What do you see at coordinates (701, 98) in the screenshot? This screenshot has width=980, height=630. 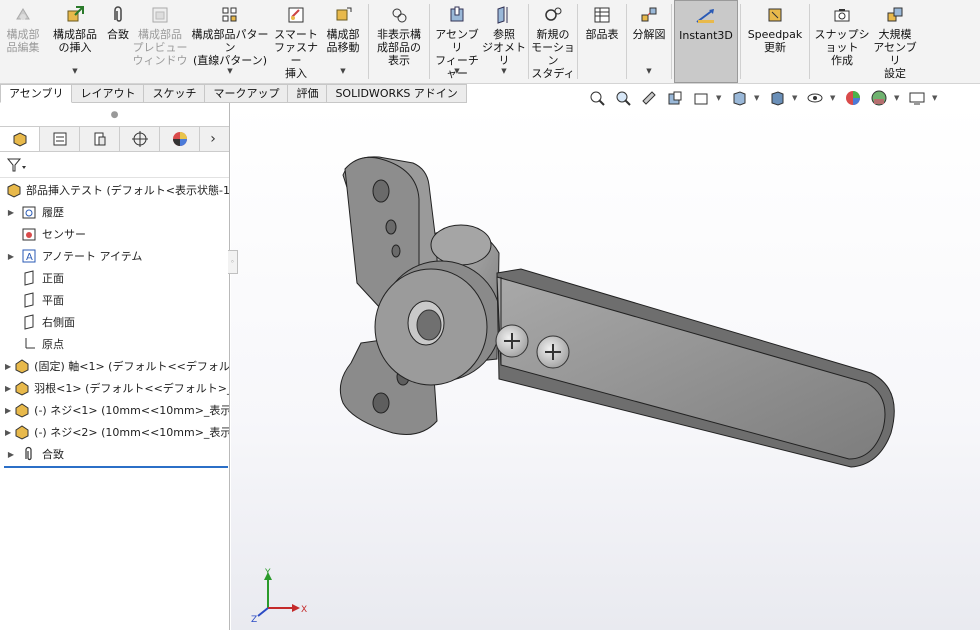 I see `dynamic-annotation-icon` at bounding box center [701, 98].